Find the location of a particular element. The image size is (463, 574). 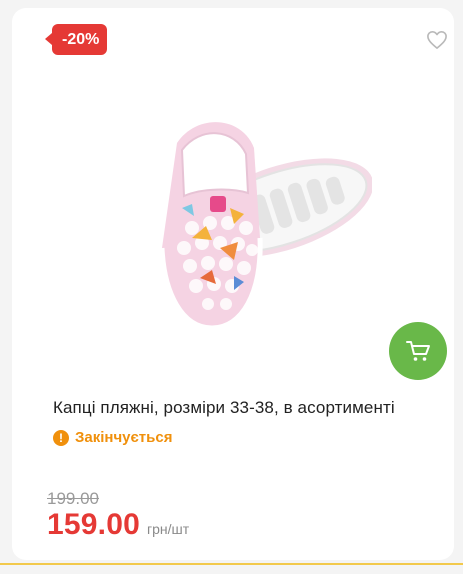

divider is located at coordinates (231, 564).